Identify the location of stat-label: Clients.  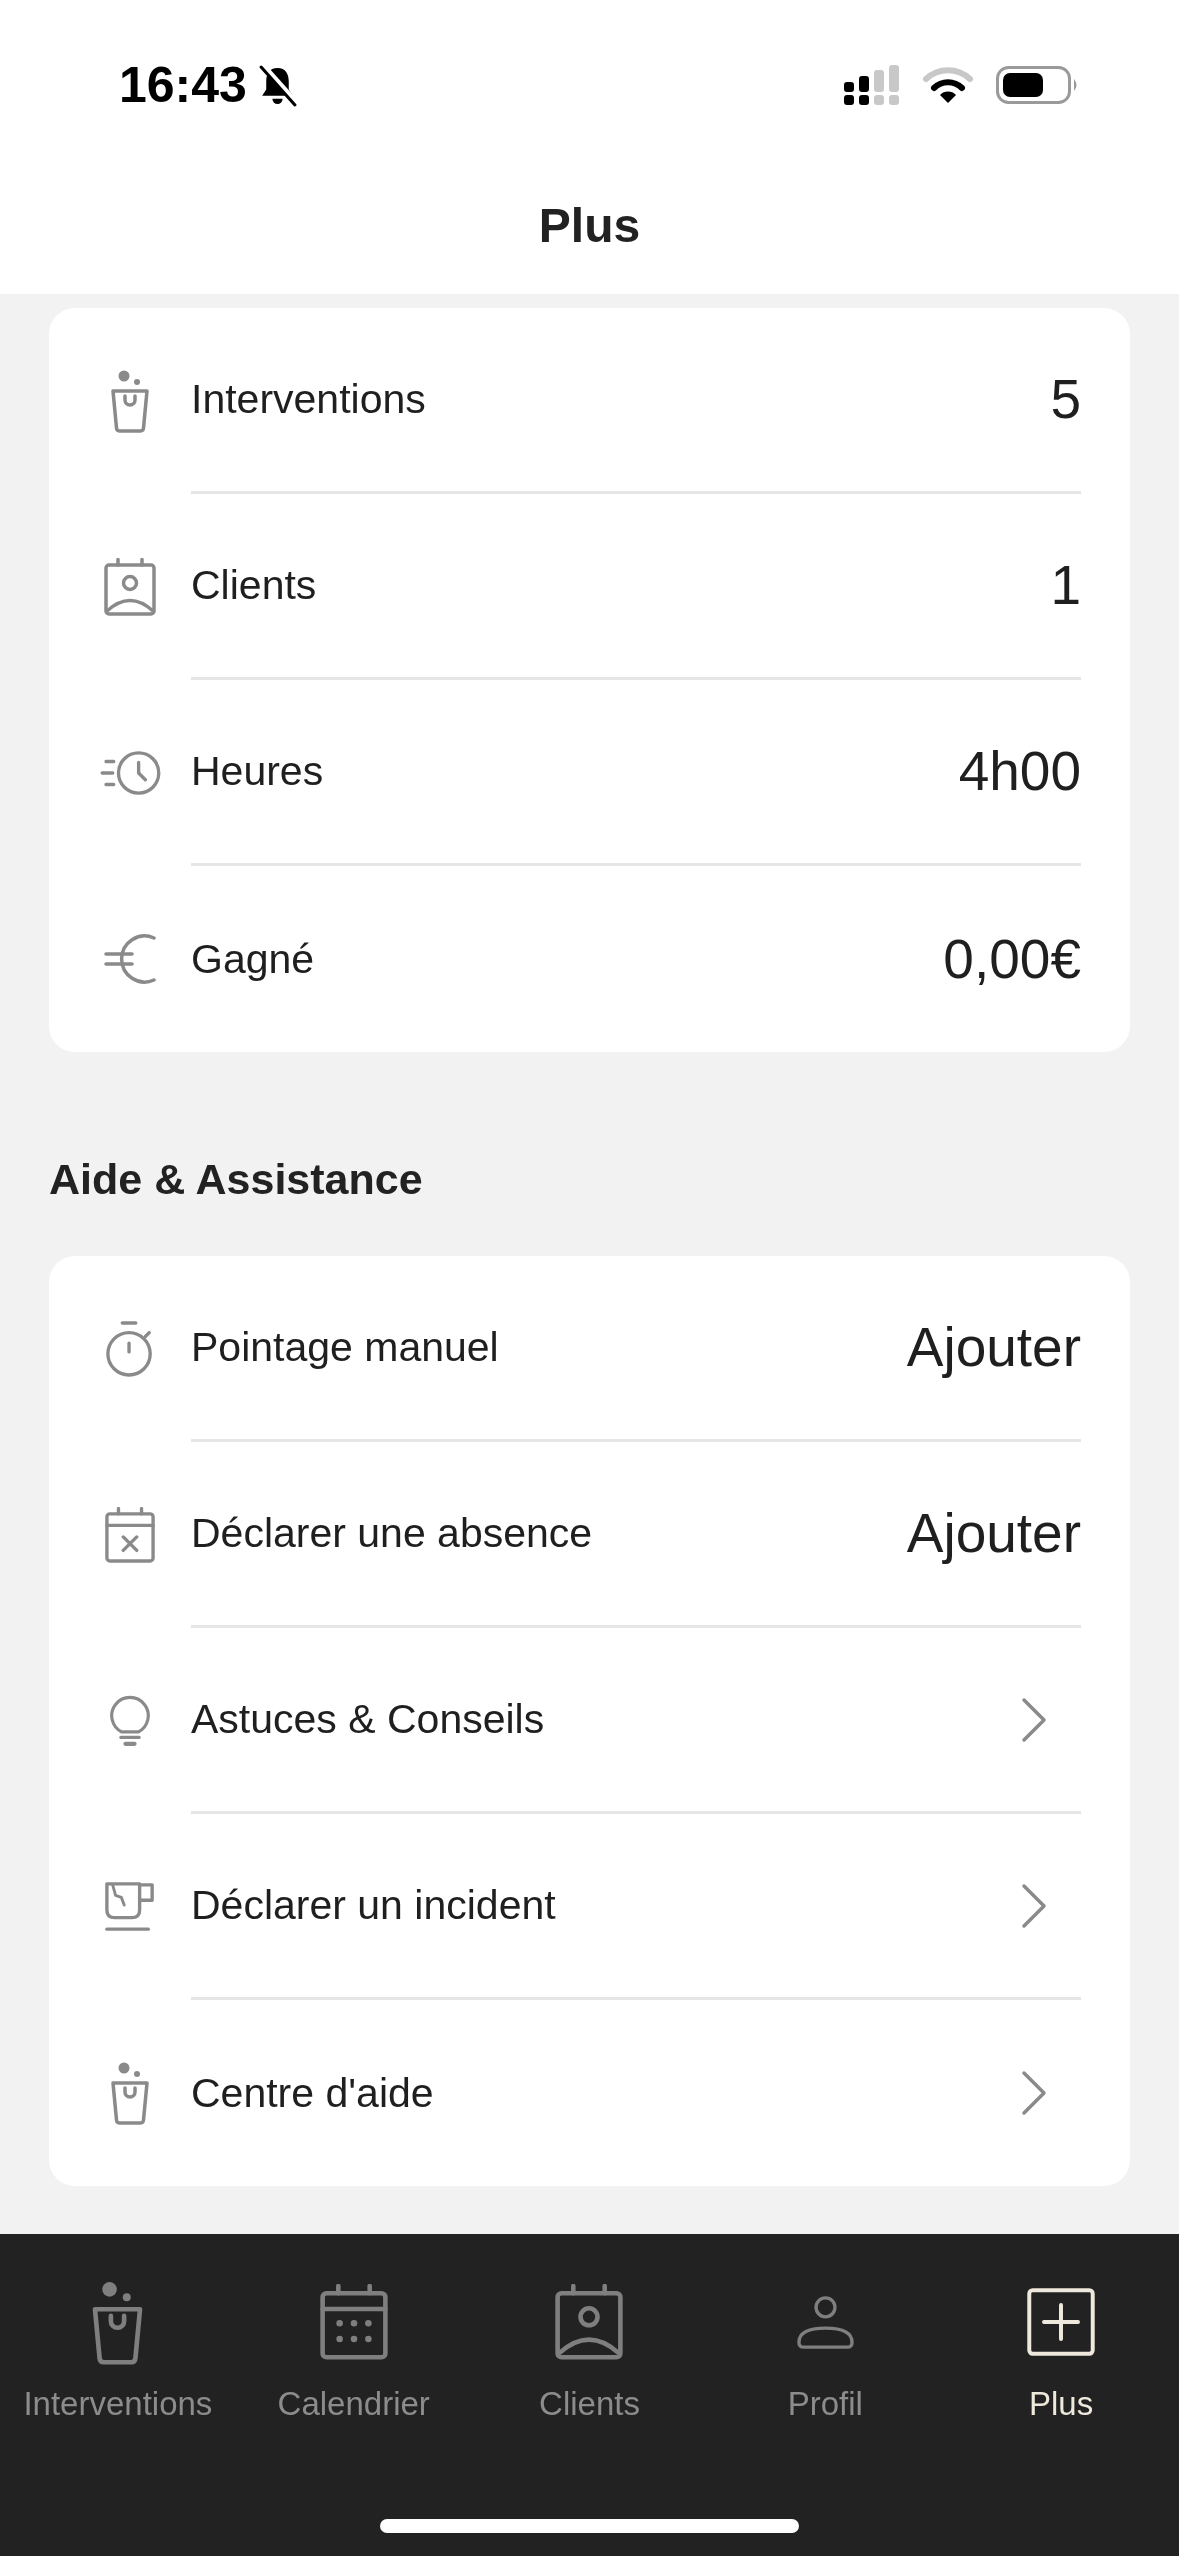
(254, 585).